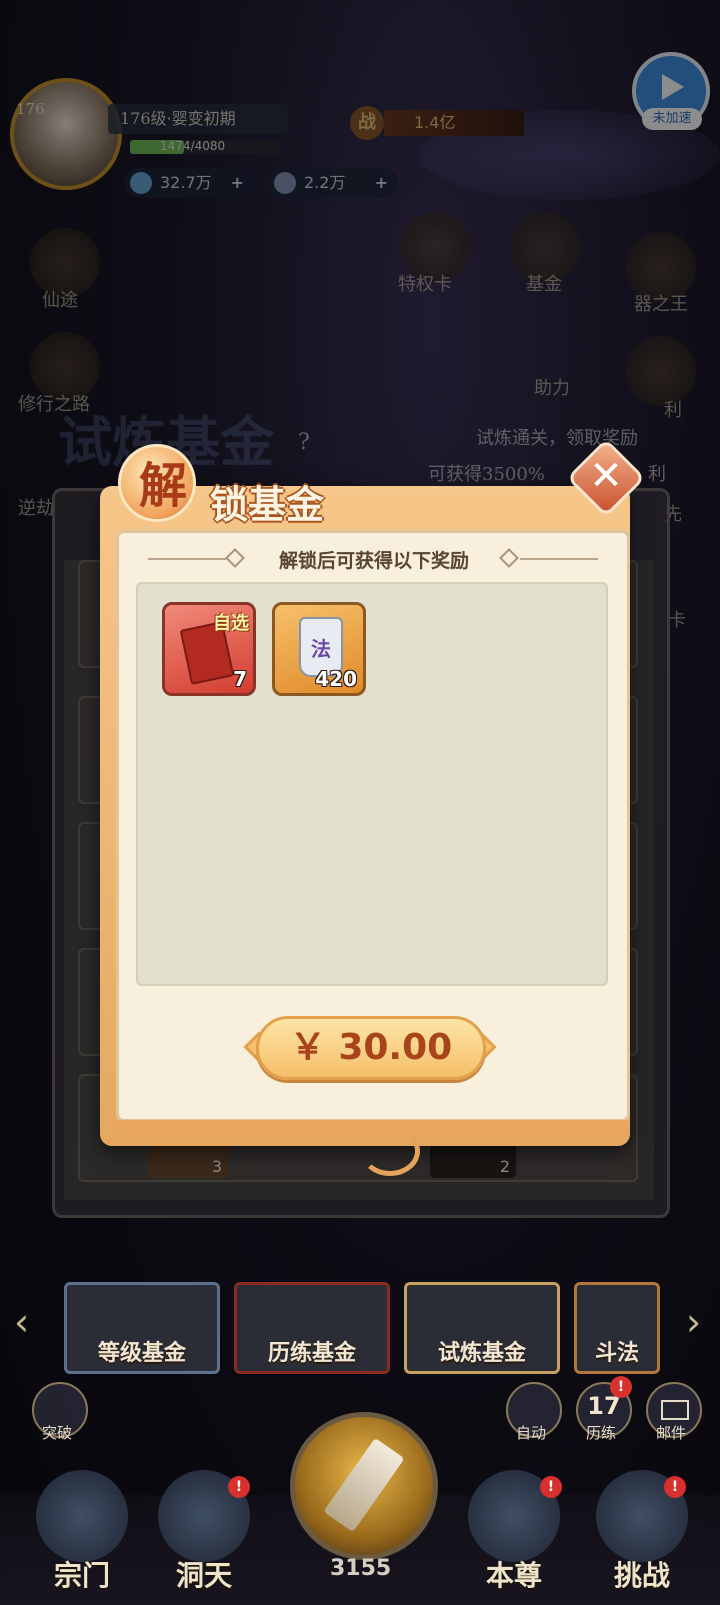 The width and height of the screenshot is (720, 1605). I want to click on tab-trial-fund: 试炼基金, so click(482, 1328).